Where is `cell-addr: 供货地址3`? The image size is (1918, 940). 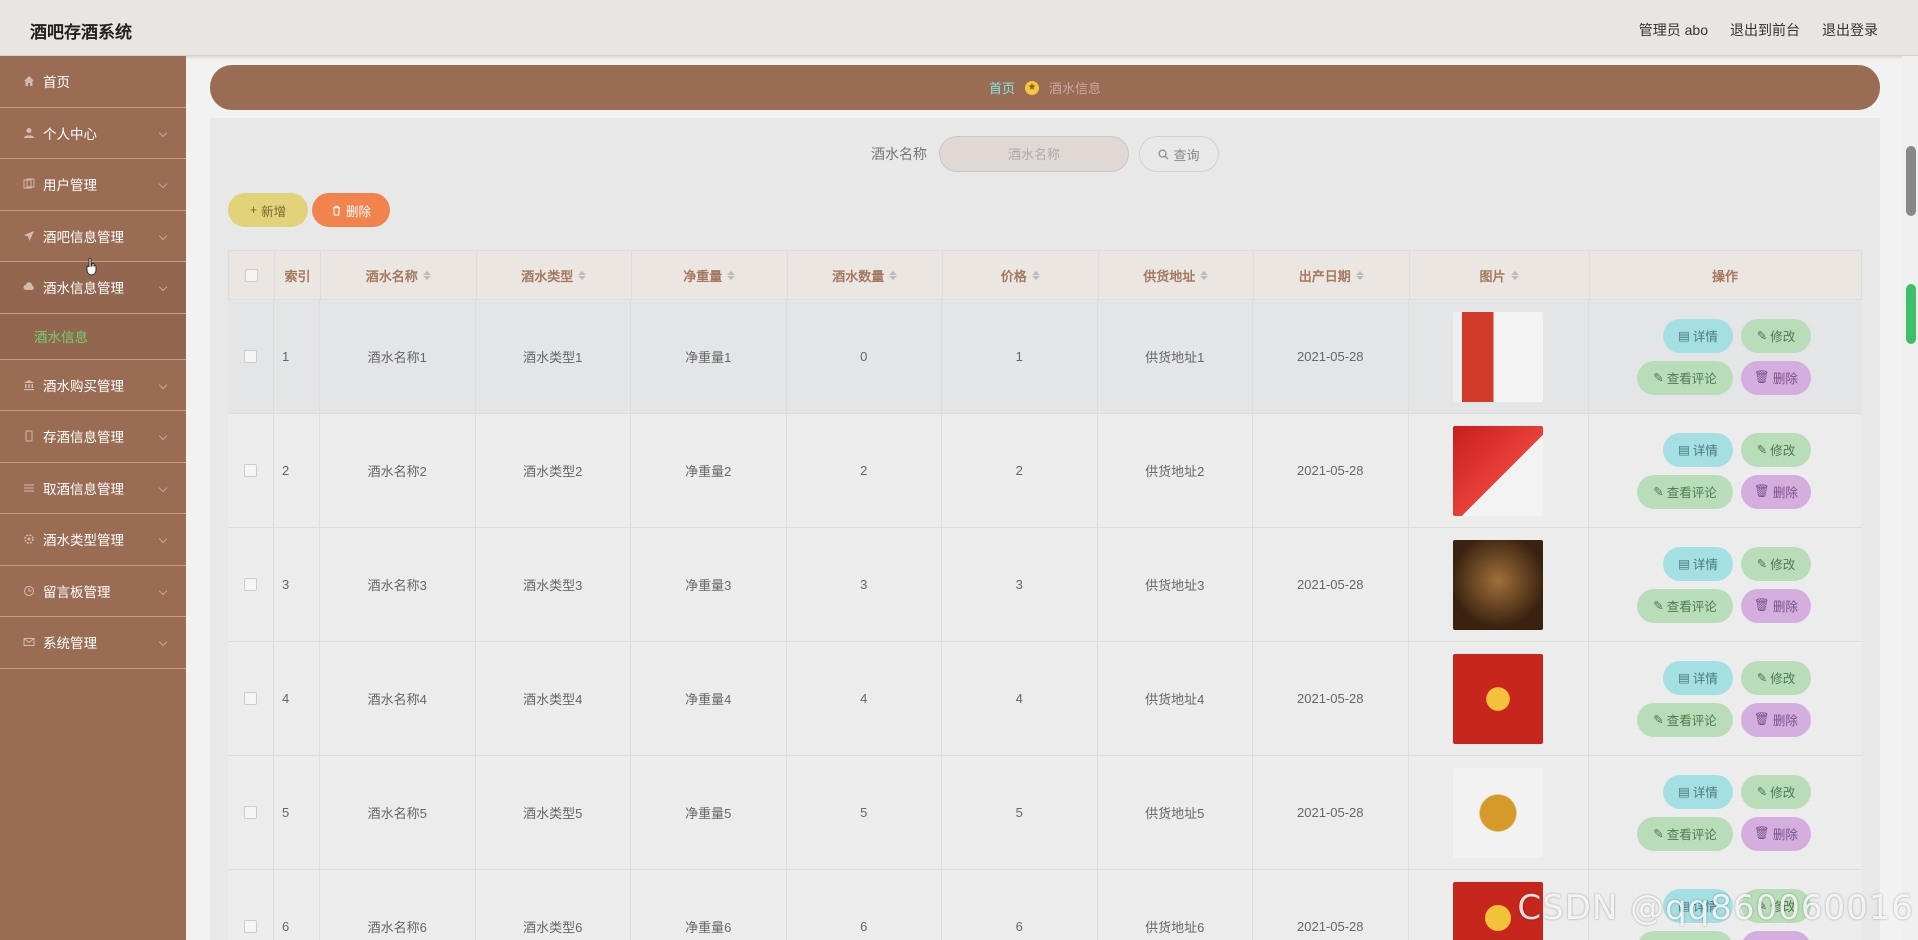 cell-addr: 供货地址3 is located at coordinates (1175, 584).